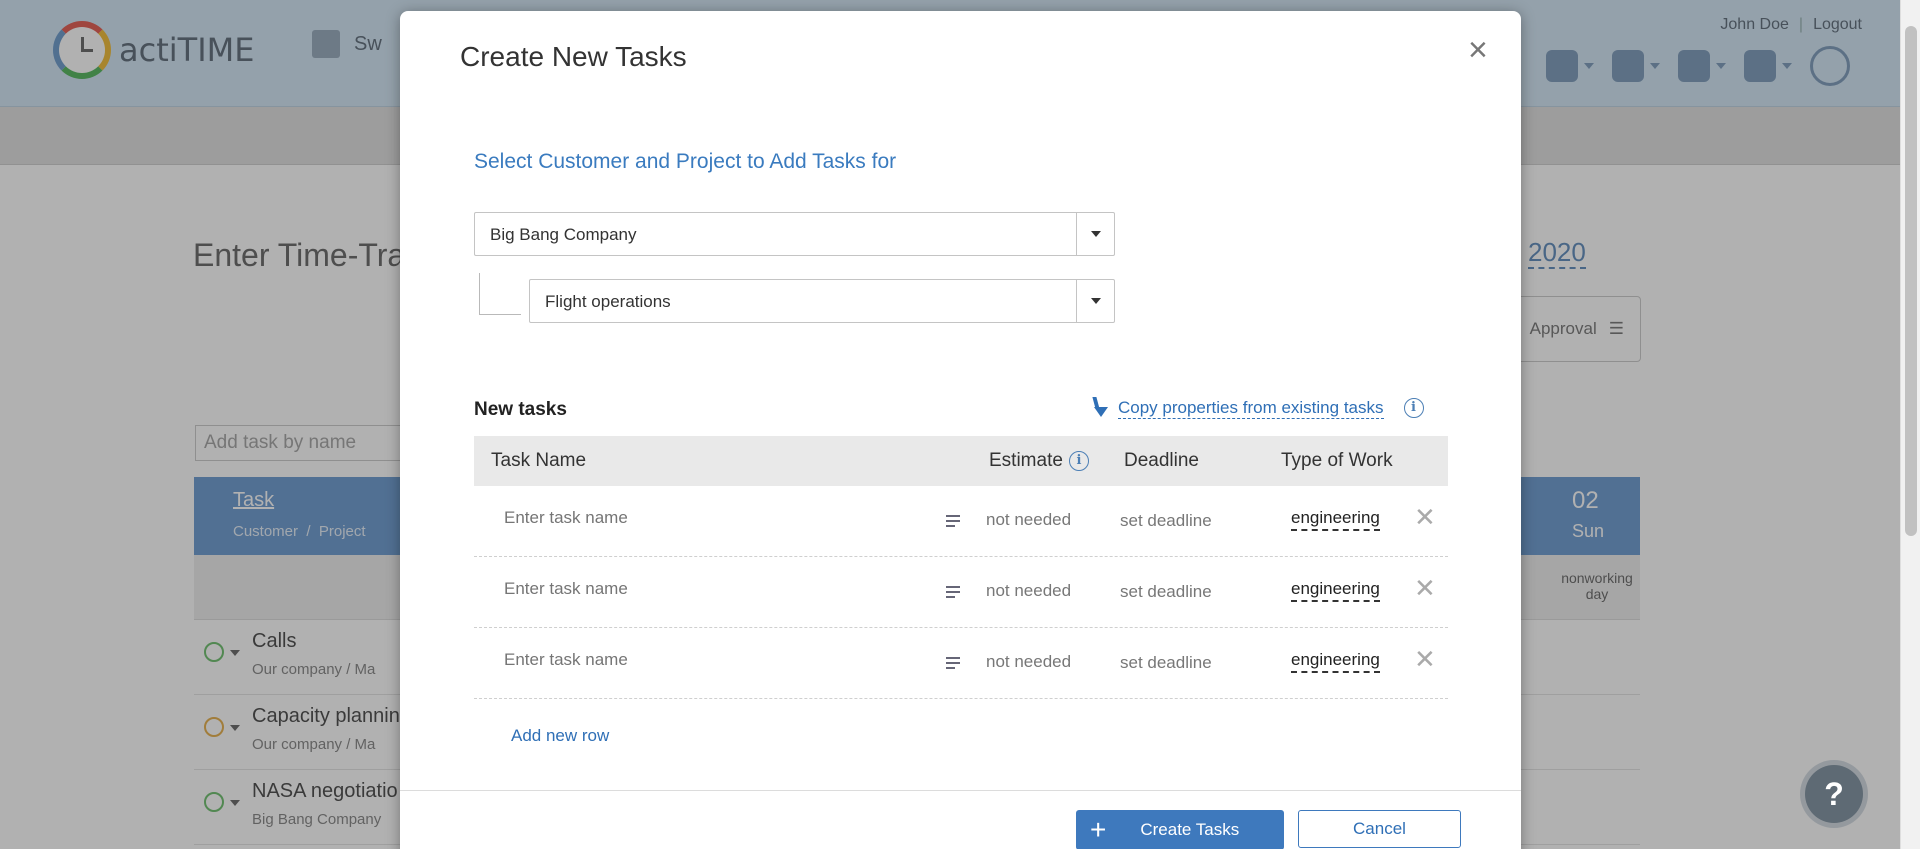 This screenshot has height=849, width=1920. What do you see at coordinates (563, 234) in the screenshot?
I see `customer-value: Big Bang Company` at bounding box center [563, 234].